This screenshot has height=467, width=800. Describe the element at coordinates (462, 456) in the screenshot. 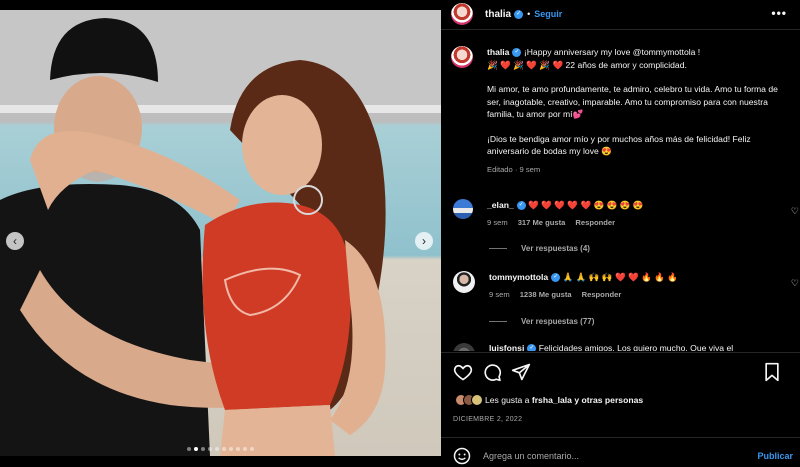

I see `emoji-icon` at that location.